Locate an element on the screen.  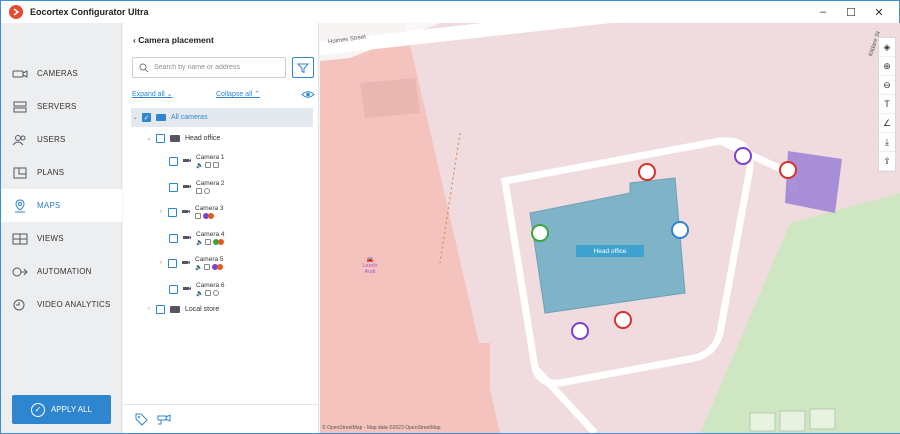
sidebar-item-maps: MAPS is located at coordinates (61, 205).